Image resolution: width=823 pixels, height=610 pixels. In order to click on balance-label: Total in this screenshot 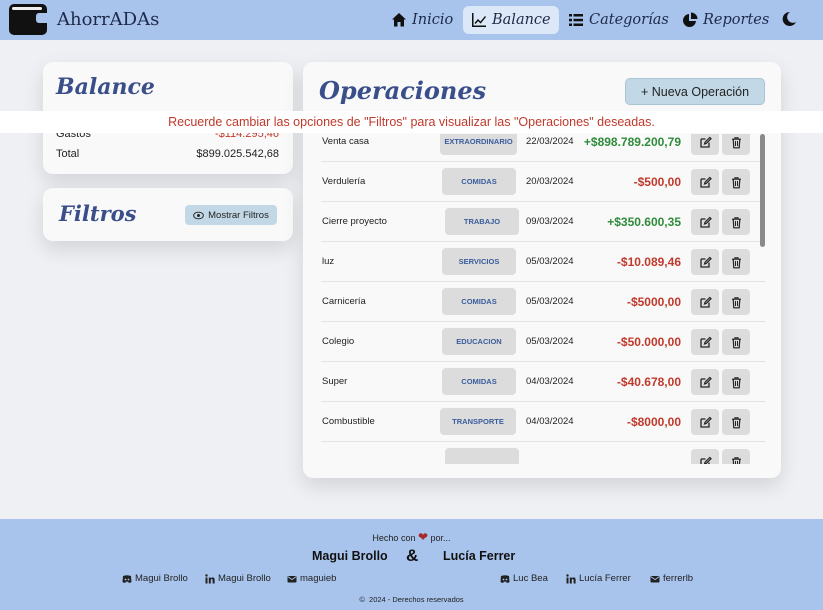, I will do `click(68, 154)`.